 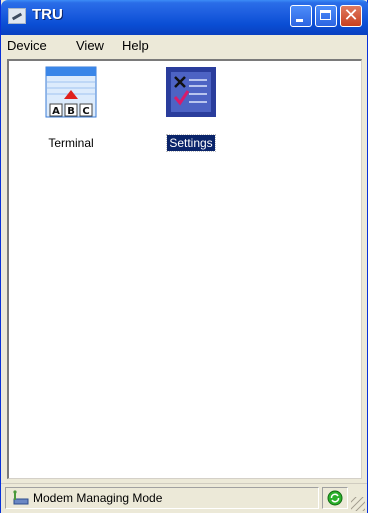 I want to click on maximize-button, so click(x=326, y=16).